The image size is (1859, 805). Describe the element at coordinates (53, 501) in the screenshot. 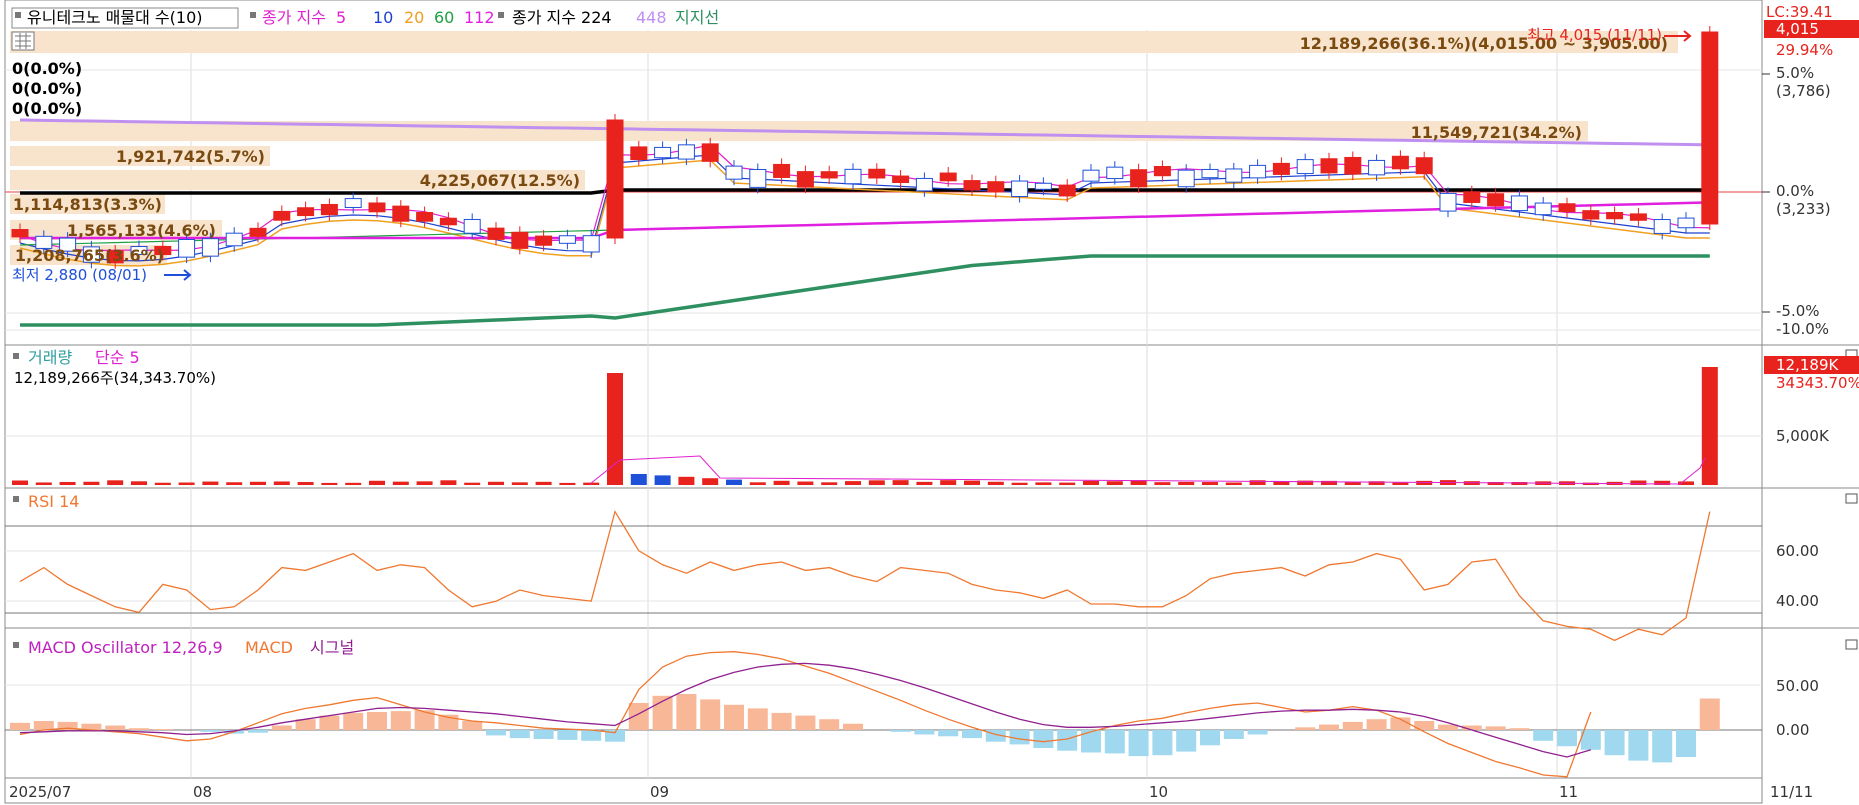

I see `rsi-label: RSI 14` at that location.